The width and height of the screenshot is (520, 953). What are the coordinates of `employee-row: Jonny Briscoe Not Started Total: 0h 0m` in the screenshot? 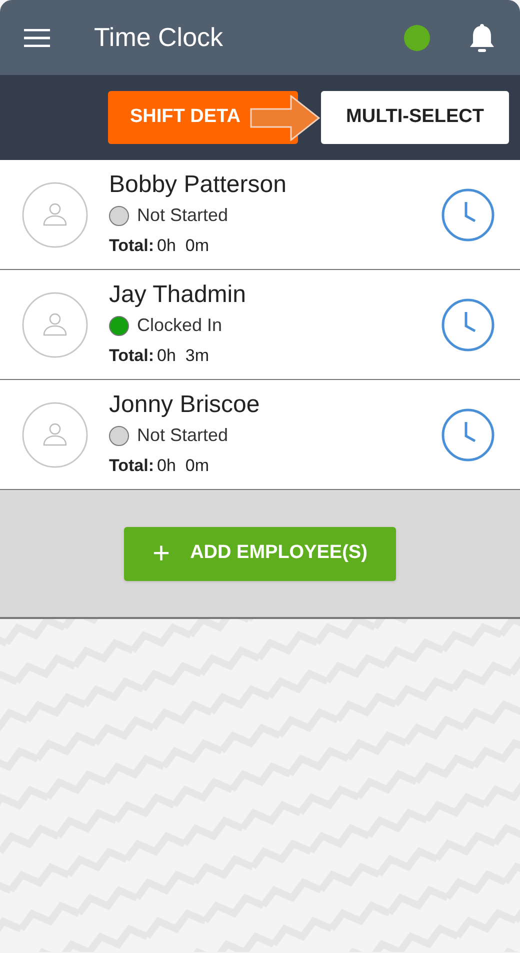 It's located at (260, 435).